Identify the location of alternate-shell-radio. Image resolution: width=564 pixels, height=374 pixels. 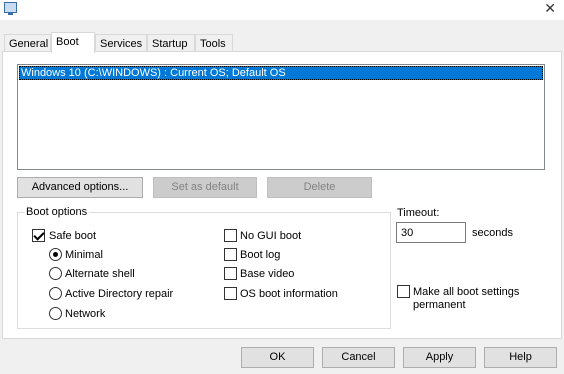
(55, 273).